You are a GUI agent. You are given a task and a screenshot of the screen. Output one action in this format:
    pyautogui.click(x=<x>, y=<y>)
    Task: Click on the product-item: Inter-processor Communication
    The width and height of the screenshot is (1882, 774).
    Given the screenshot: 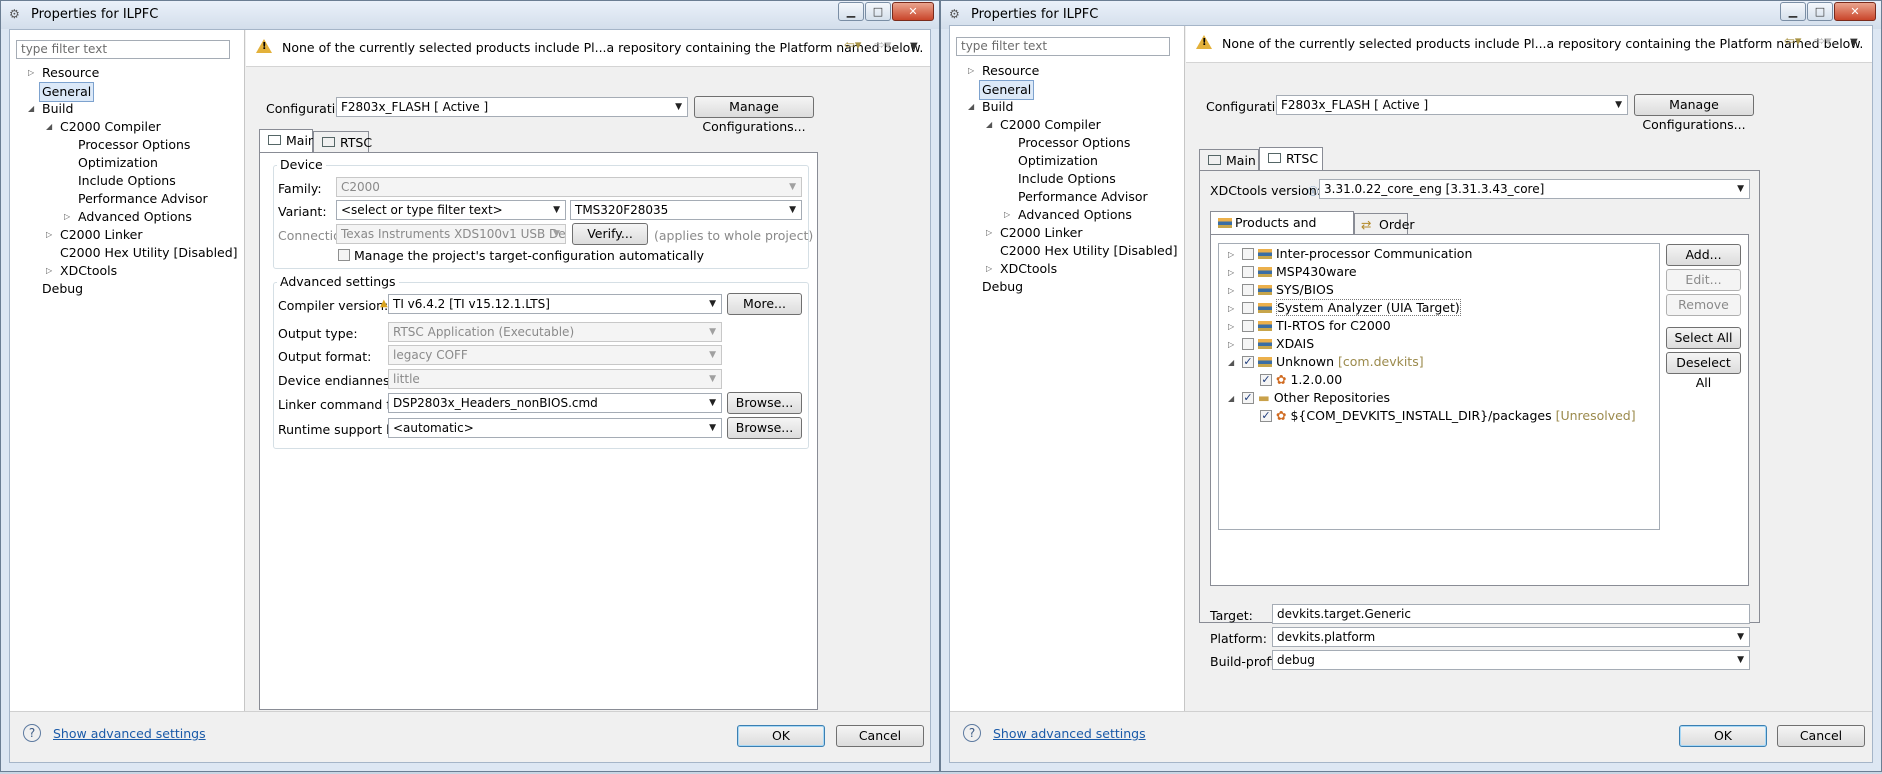 What is the action you would take?
    pyautogui.click(x=1365, y=254)
    